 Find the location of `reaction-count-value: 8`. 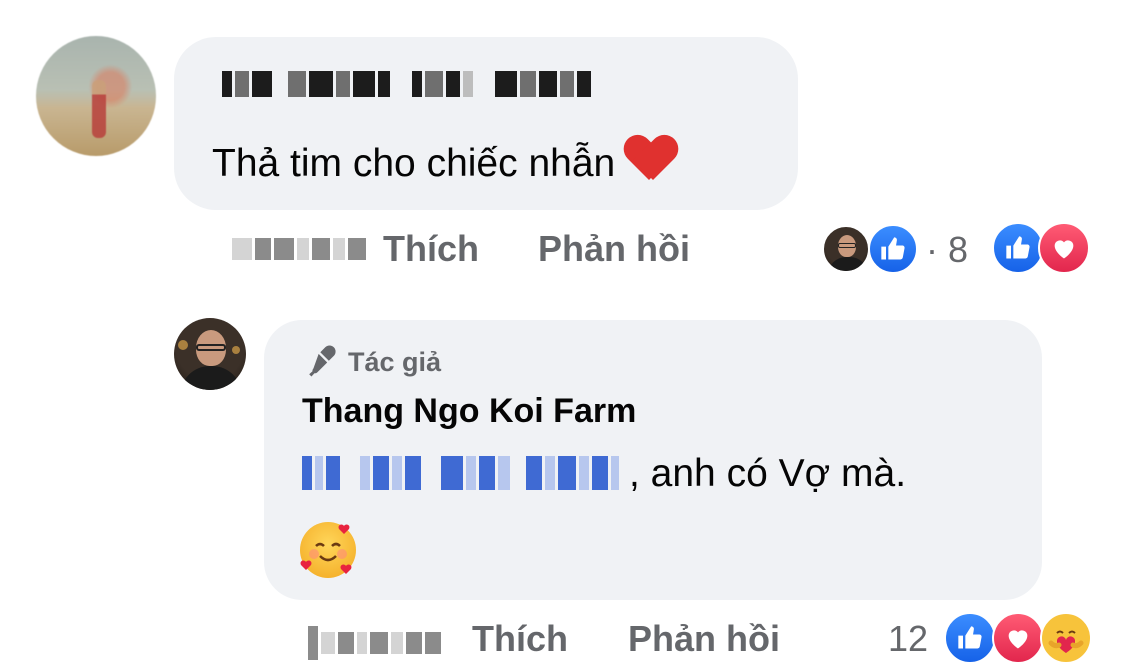

reaction-count-value: 8 is located at coordinates (958, 249).